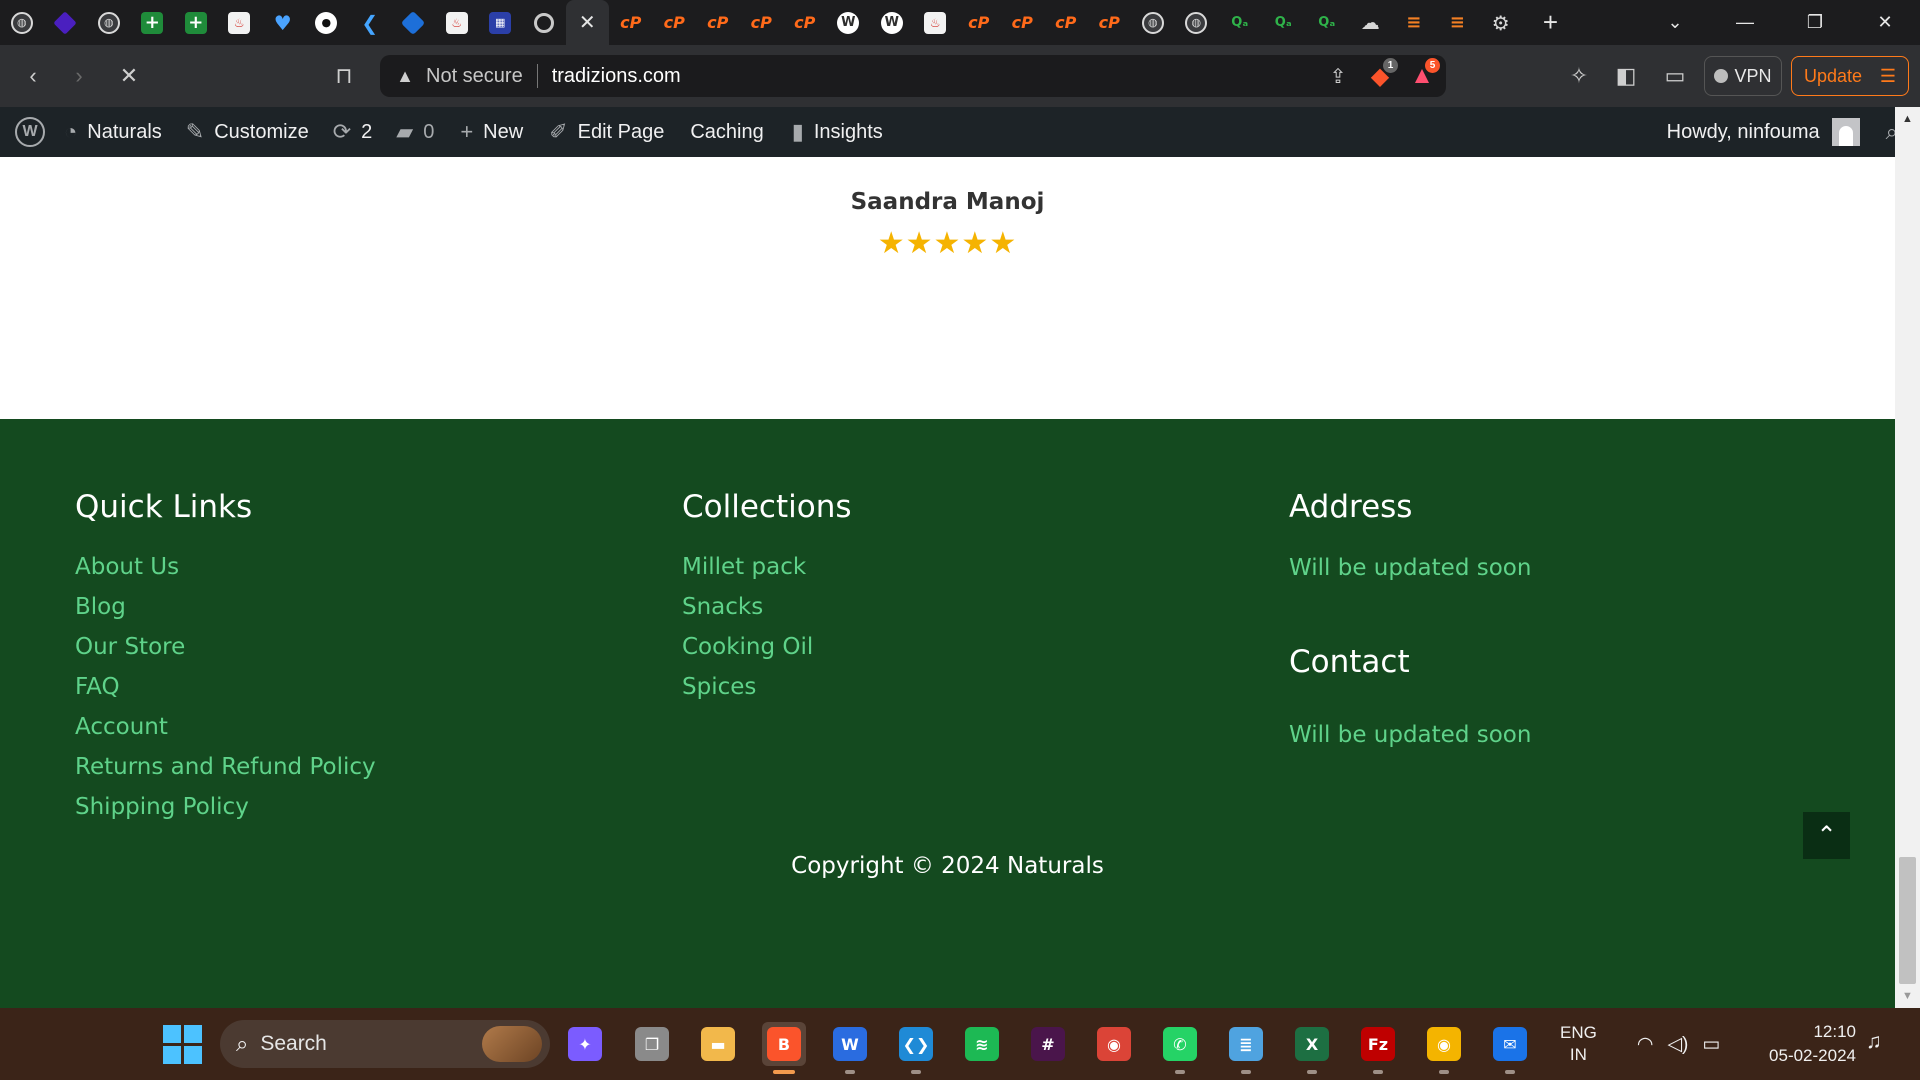 The image size is (1920, 1080). Describe the element at coordinates (652, 1044) in the screenshot. I see `taskbar-app: ❐` at that location.